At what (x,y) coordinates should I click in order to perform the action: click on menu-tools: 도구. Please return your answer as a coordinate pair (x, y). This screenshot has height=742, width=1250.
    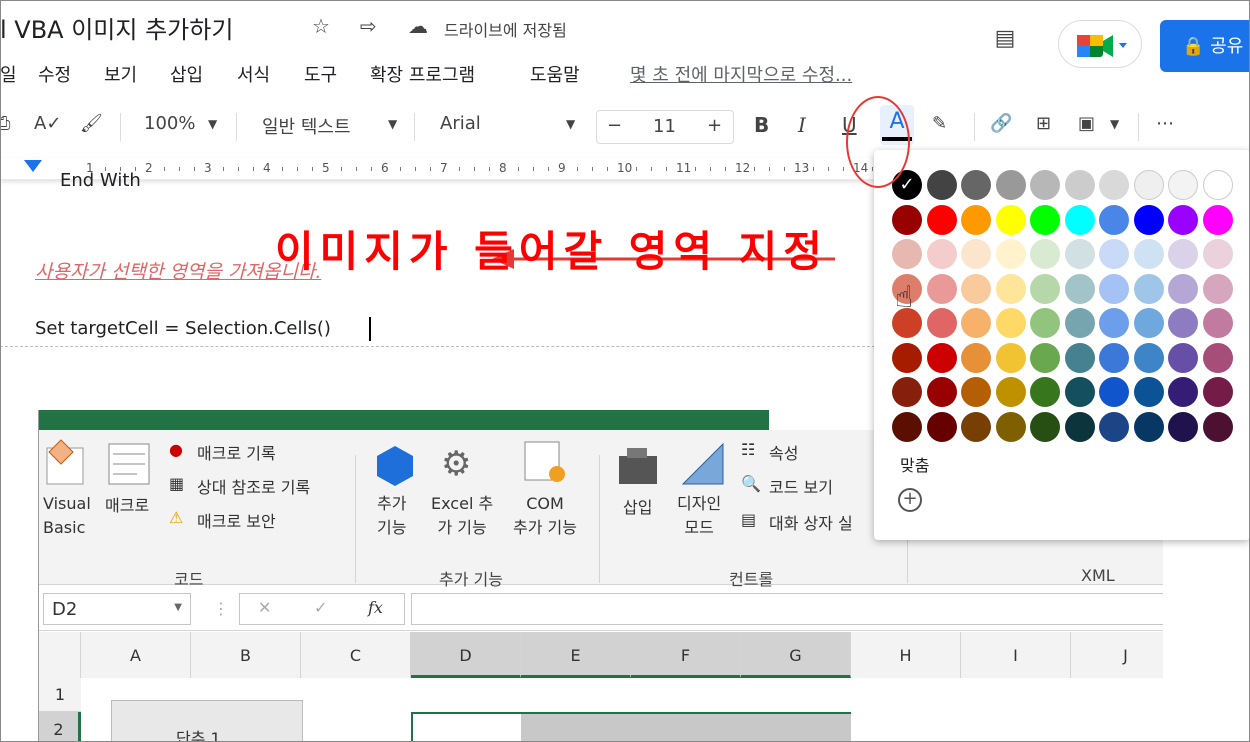
    Looking at the image, I should click on (320, 74).